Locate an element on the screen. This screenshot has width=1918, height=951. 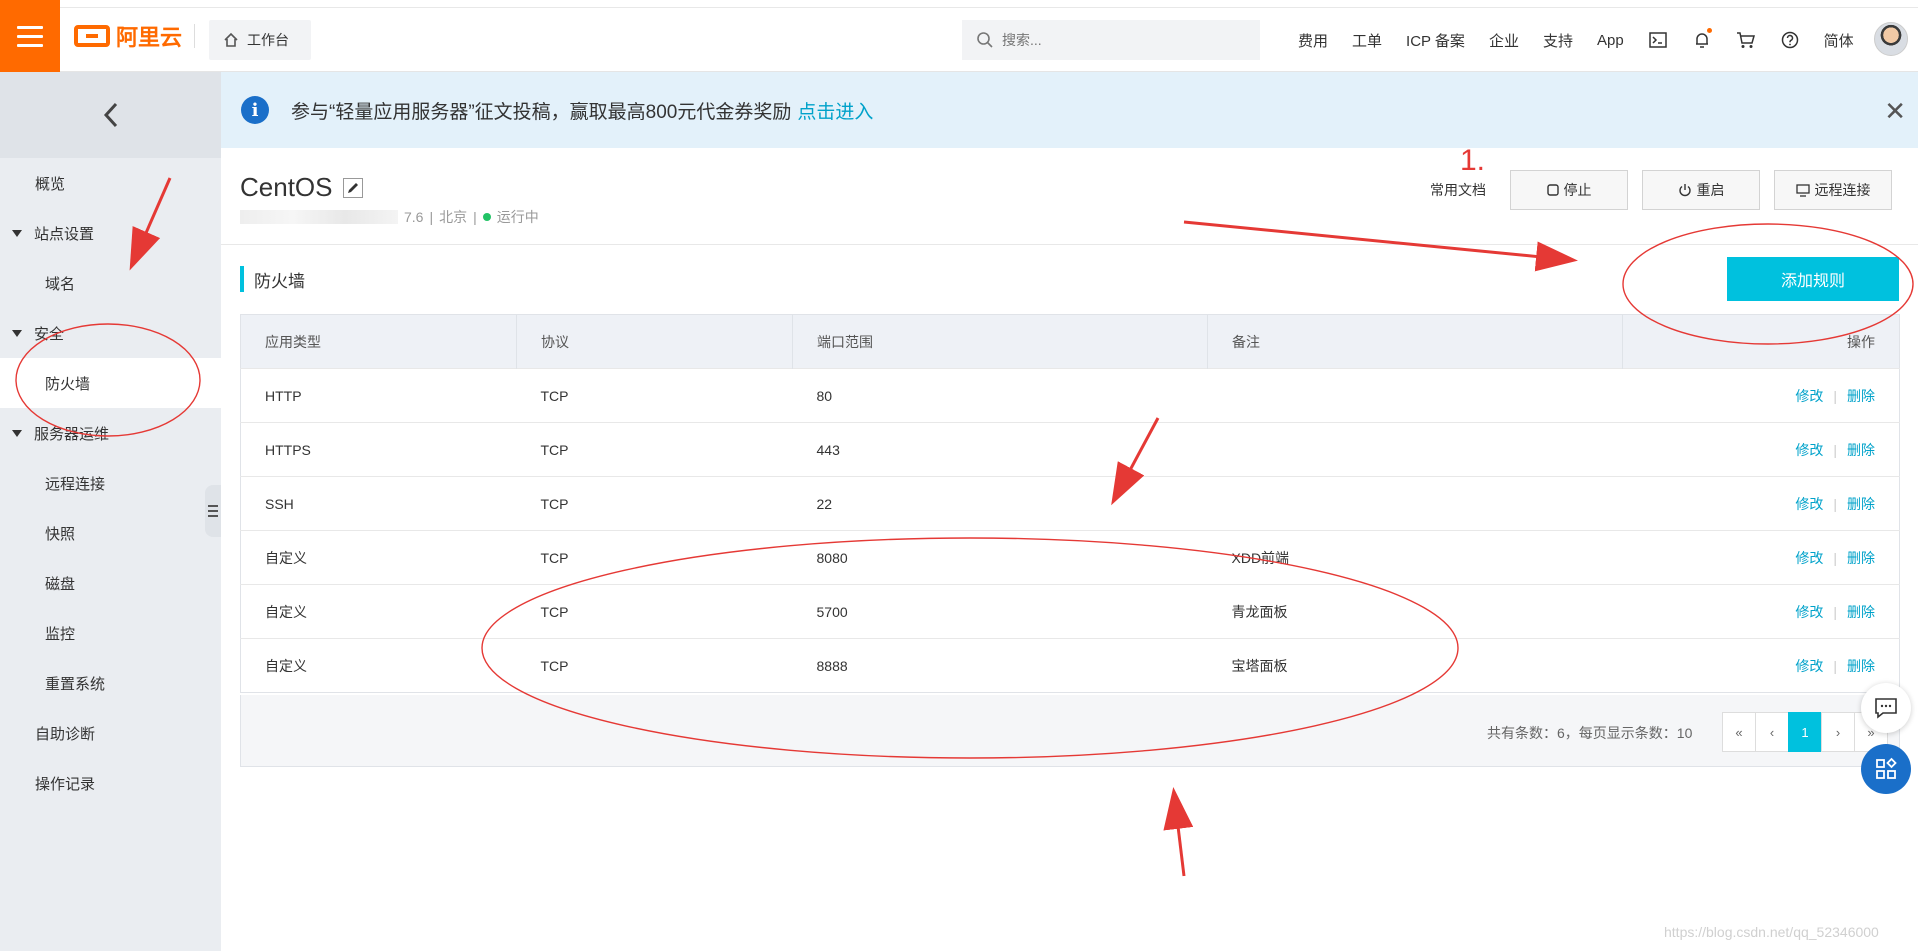
sidebar-collapse-toggle is located at coordinates (213, 511).